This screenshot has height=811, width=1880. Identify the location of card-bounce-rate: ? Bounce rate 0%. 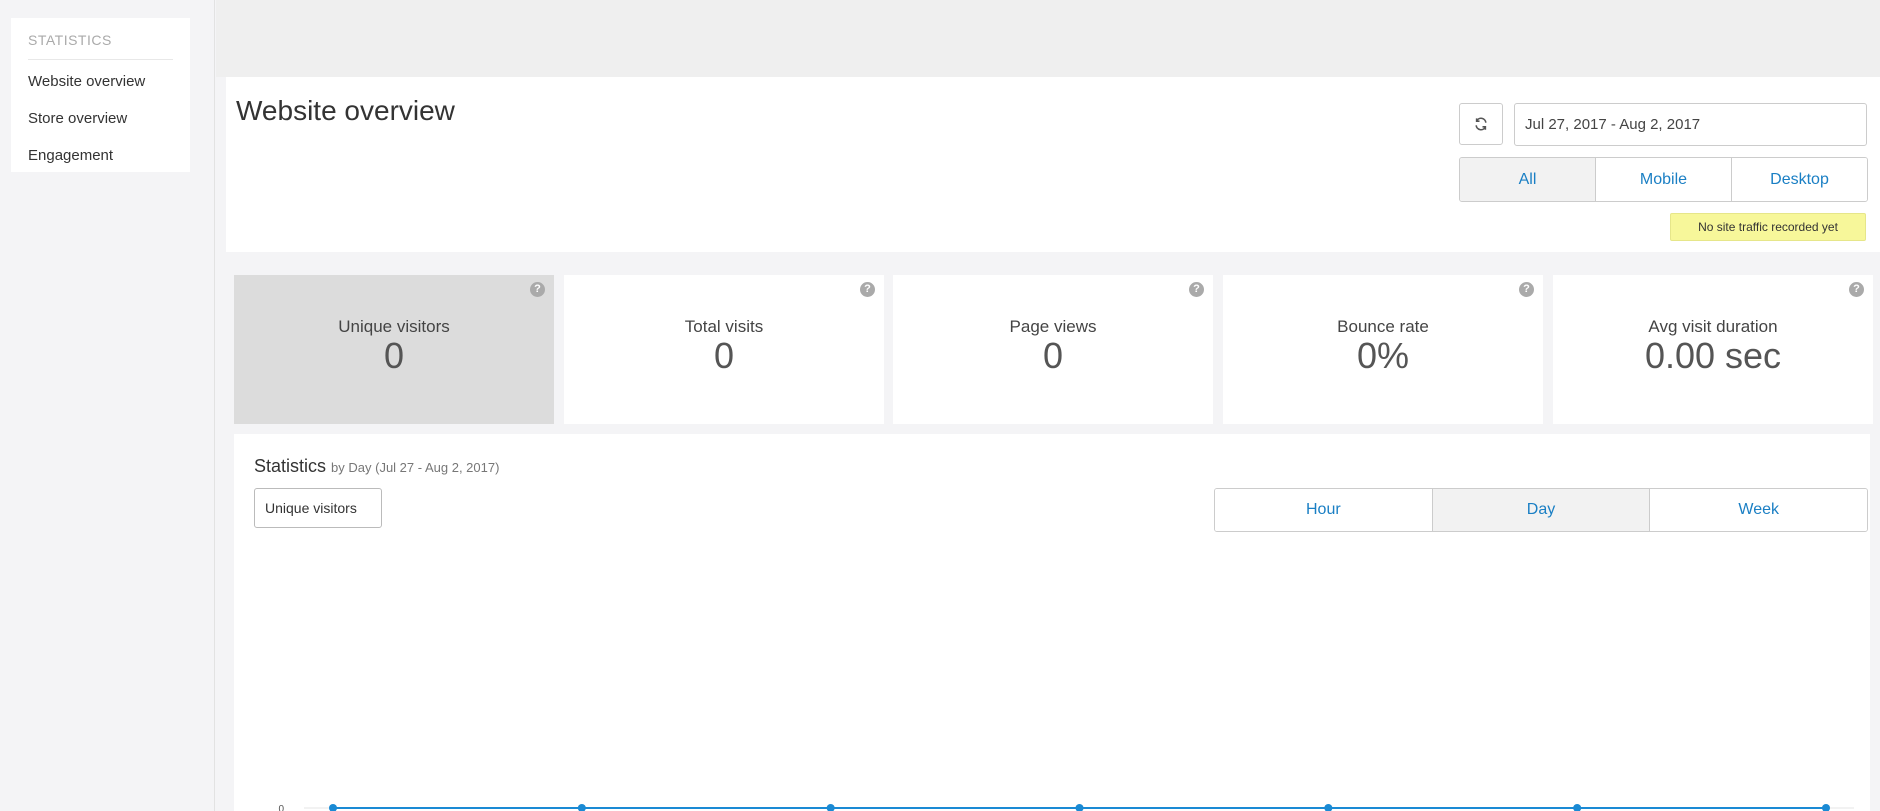
(1383, 349).